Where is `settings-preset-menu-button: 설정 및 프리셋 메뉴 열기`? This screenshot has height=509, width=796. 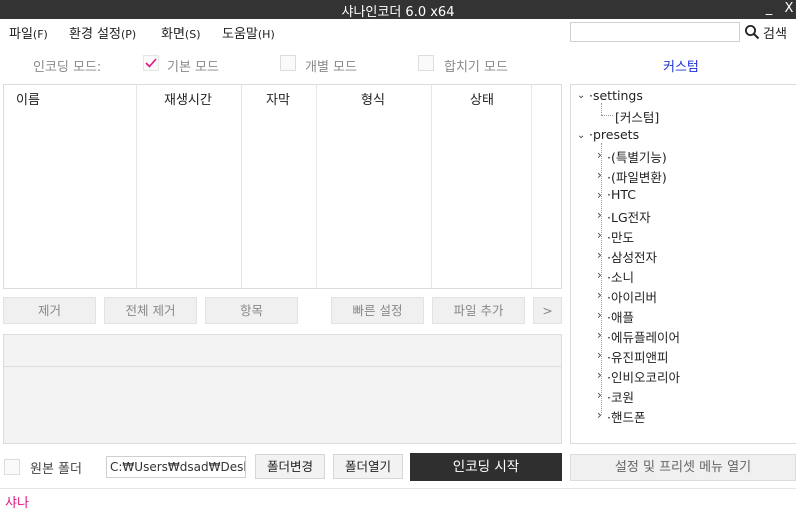 settings-preset-menu-button: 설정 및 프리셋 메뉴 열기 is located at coordinates (683, 467).